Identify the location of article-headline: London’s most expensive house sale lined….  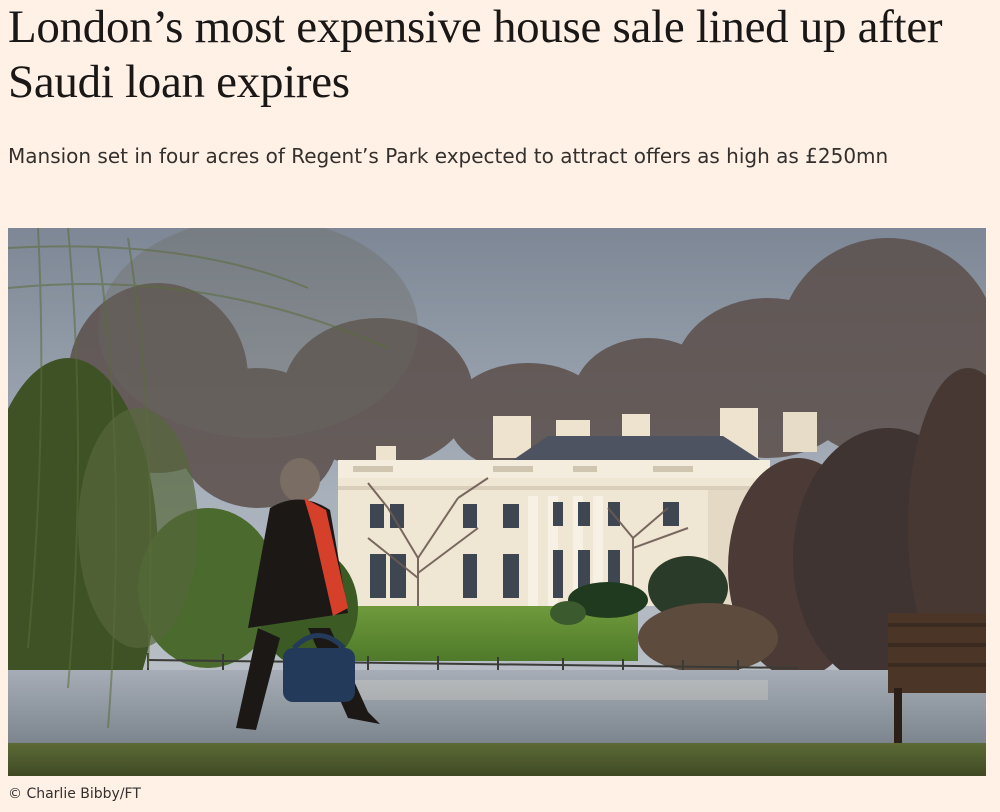
(475, 54).